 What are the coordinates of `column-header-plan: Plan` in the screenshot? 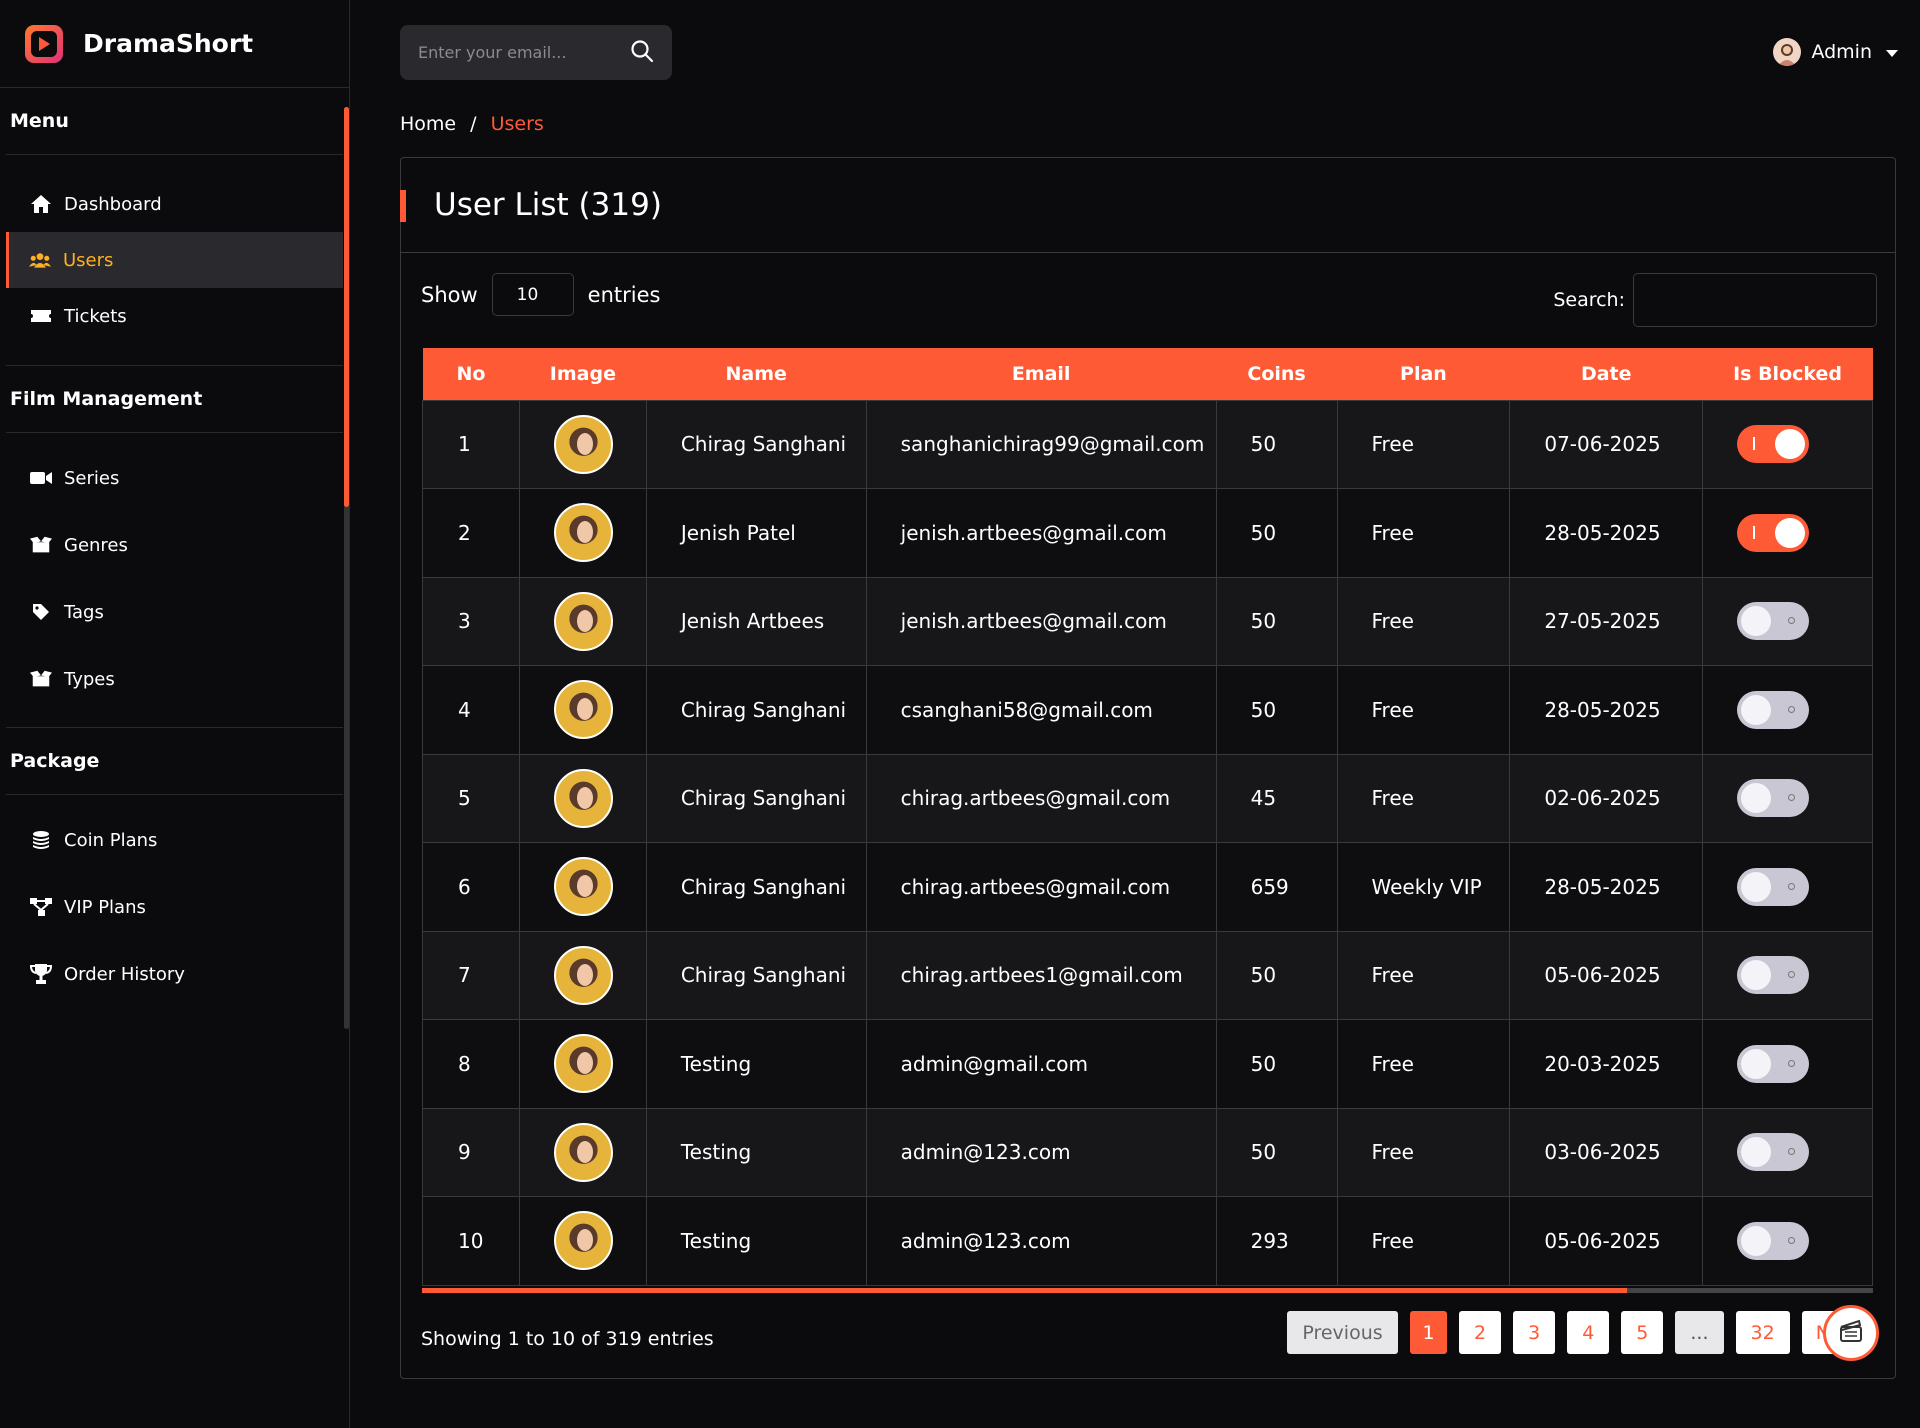 It's located at (1423, 374).